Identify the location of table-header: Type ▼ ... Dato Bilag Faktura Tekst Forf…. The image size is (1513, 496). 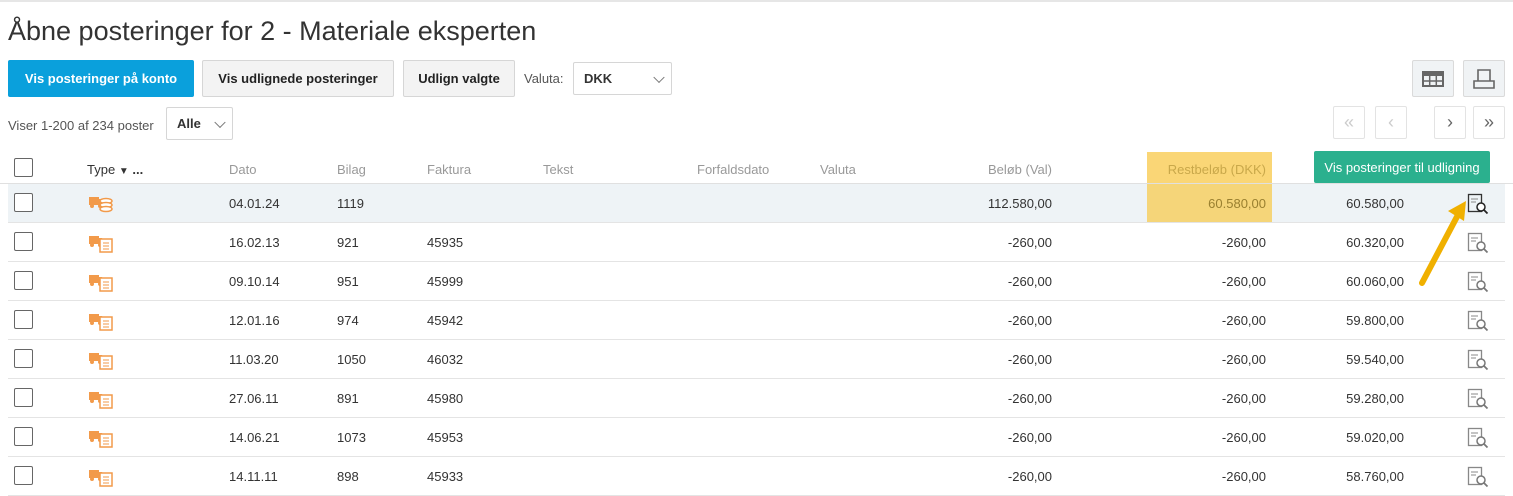
(756, 168).